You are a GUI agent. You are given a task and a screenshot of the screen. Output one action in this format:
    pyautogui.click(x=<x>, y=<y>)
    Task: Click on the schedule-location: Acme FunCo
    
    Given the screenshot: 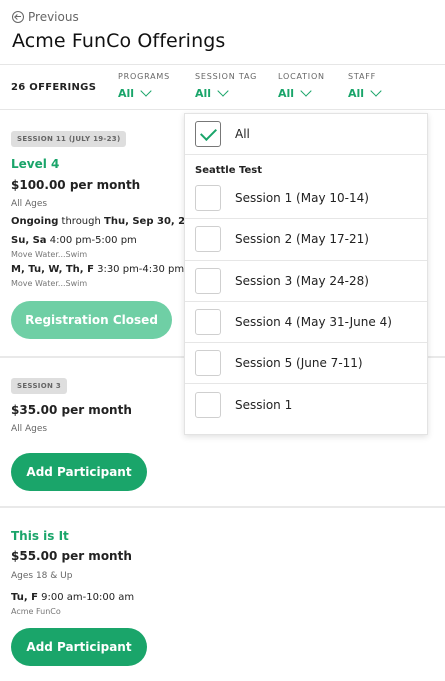 What is the action you would take?
    pyautogui.click(x=36, y=611)
    